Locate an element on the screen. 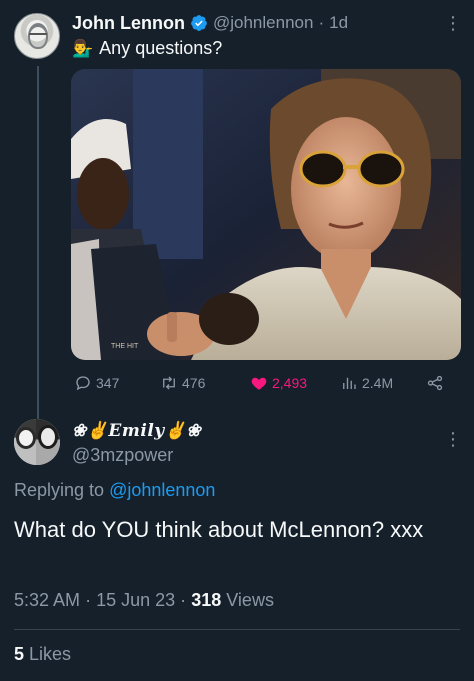 This screenshot has width=474, height=681. reply-button: 347 is located at coordinates (96, 383).